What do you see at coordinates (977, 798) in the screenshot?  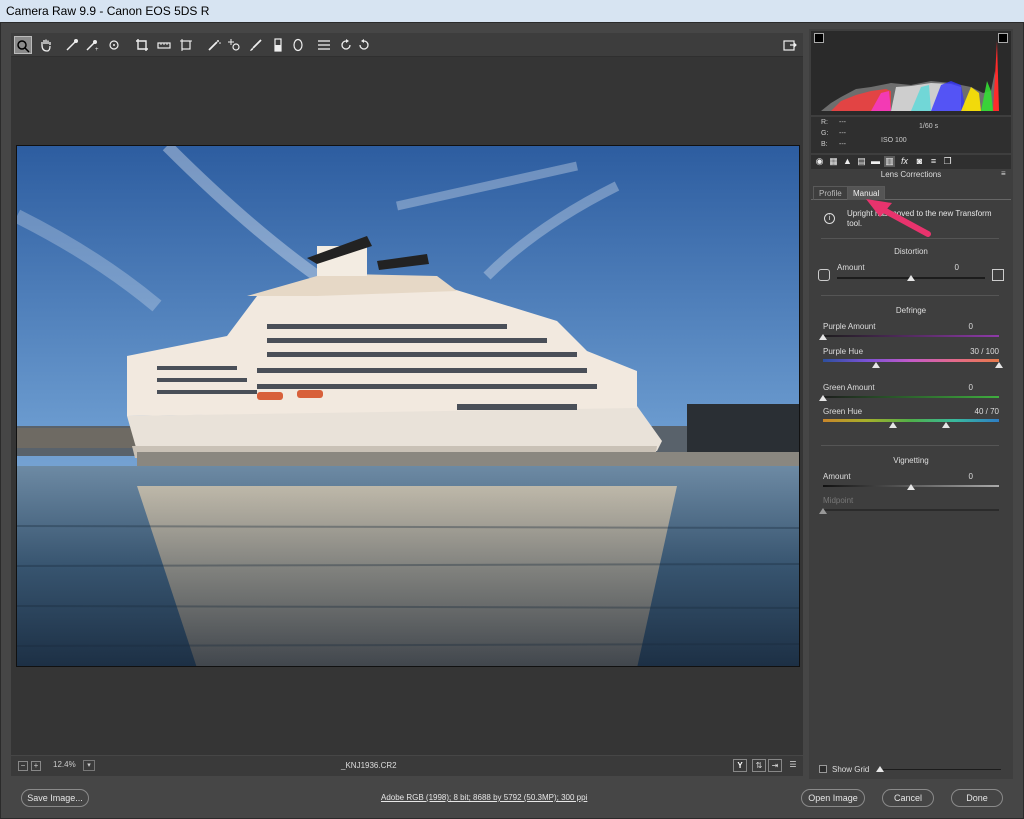 I see `done-button: Done` at bounding box center [977, 798].